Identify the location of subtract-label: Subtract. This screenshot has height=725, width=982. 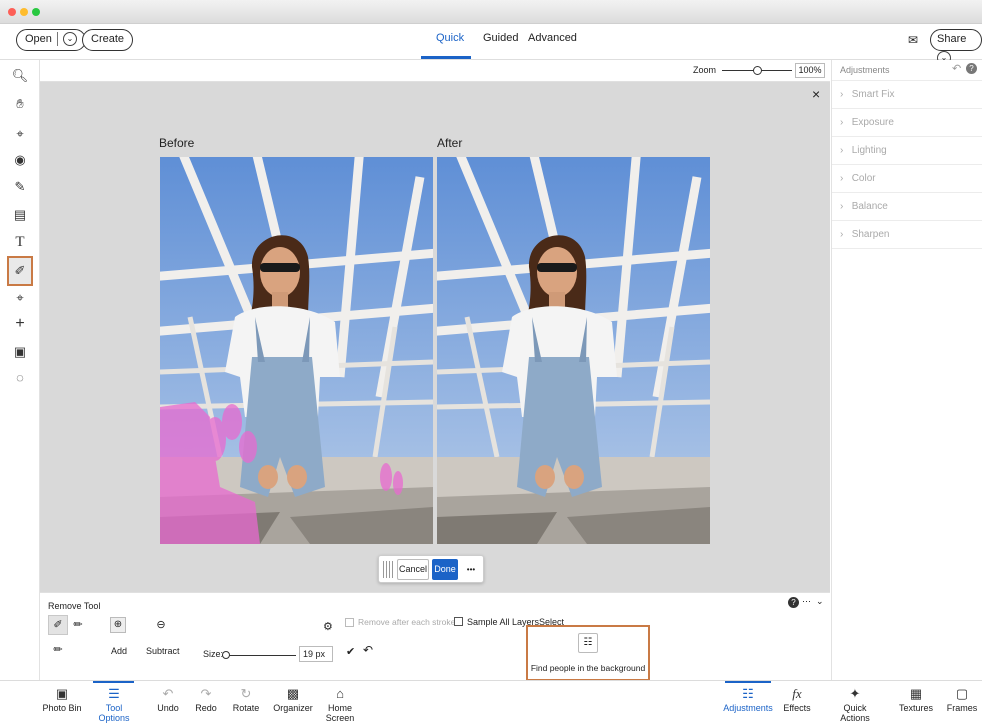
(163, 651).